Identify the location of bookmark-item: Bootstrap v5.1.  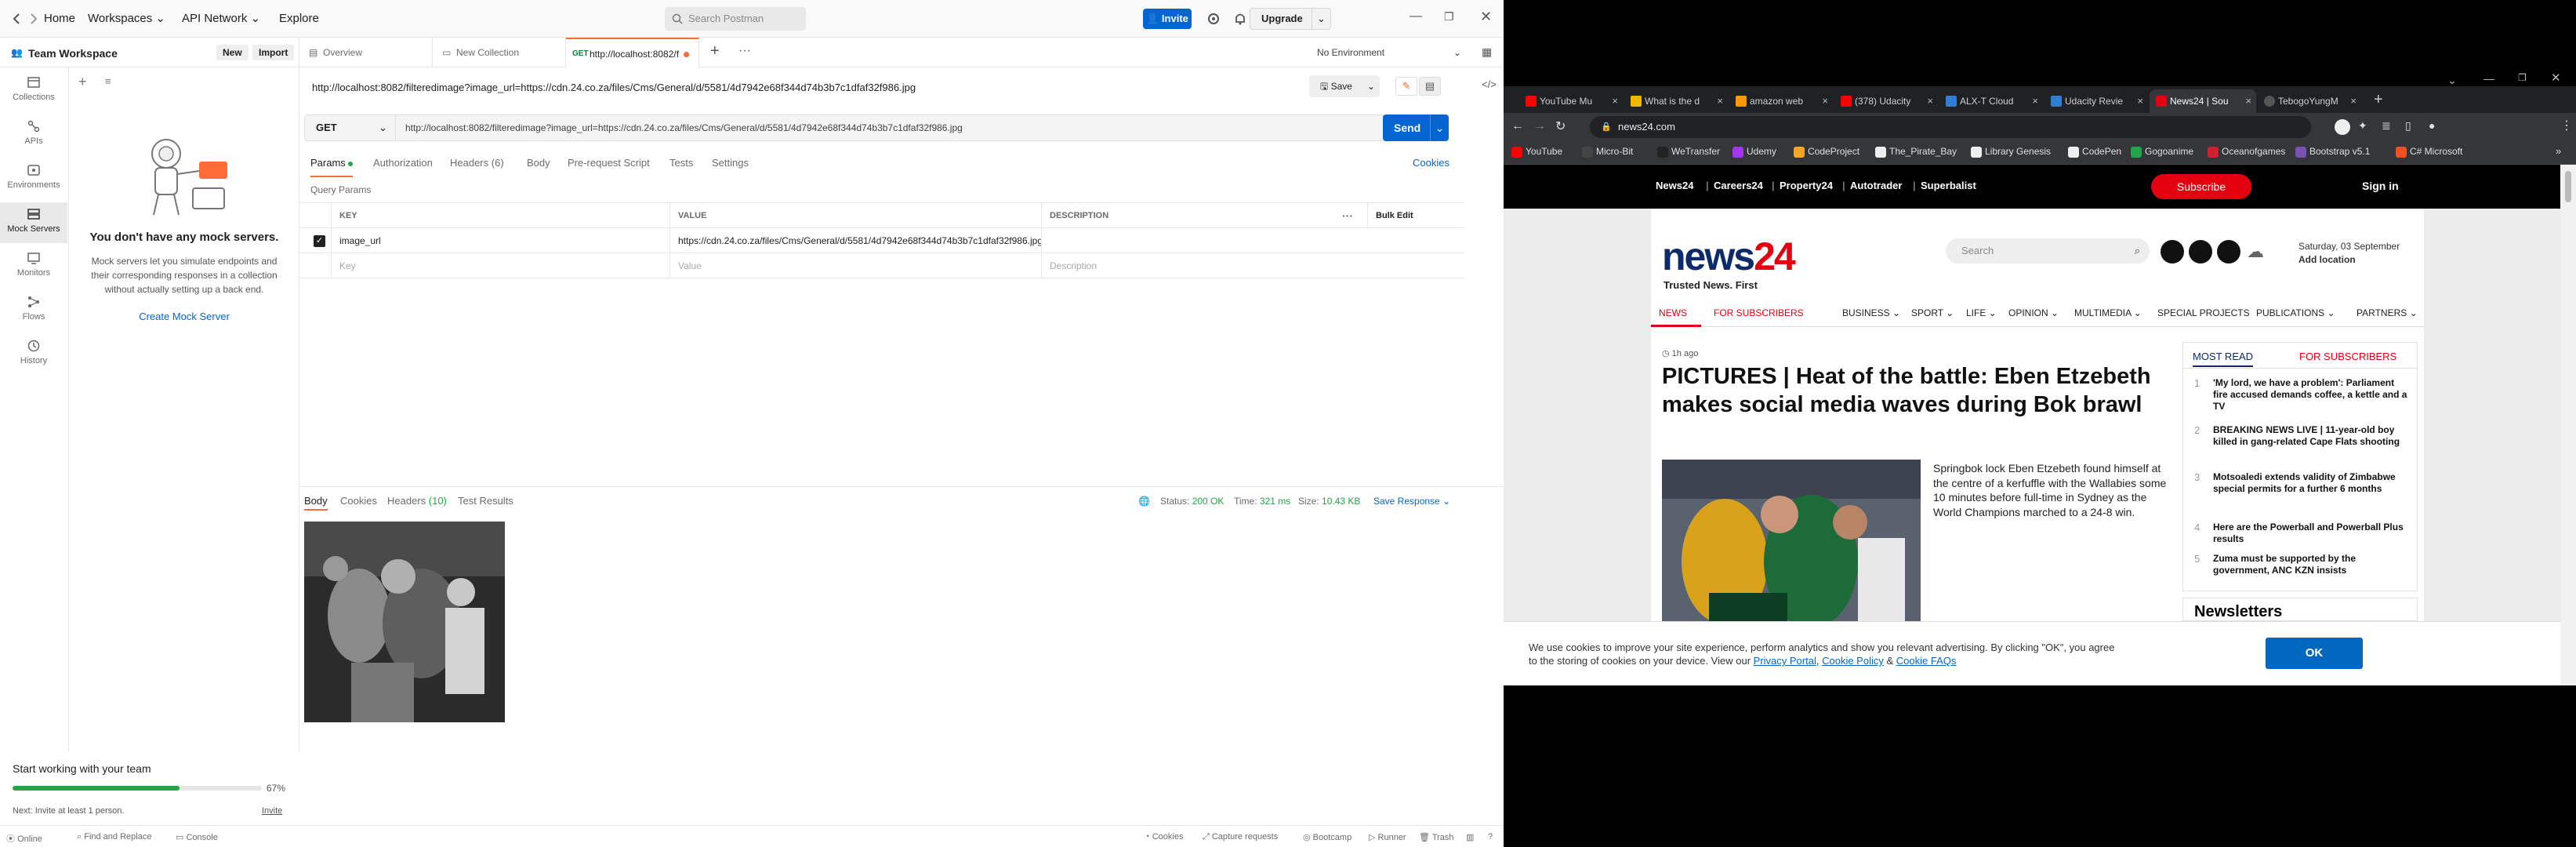
(2332, 152).